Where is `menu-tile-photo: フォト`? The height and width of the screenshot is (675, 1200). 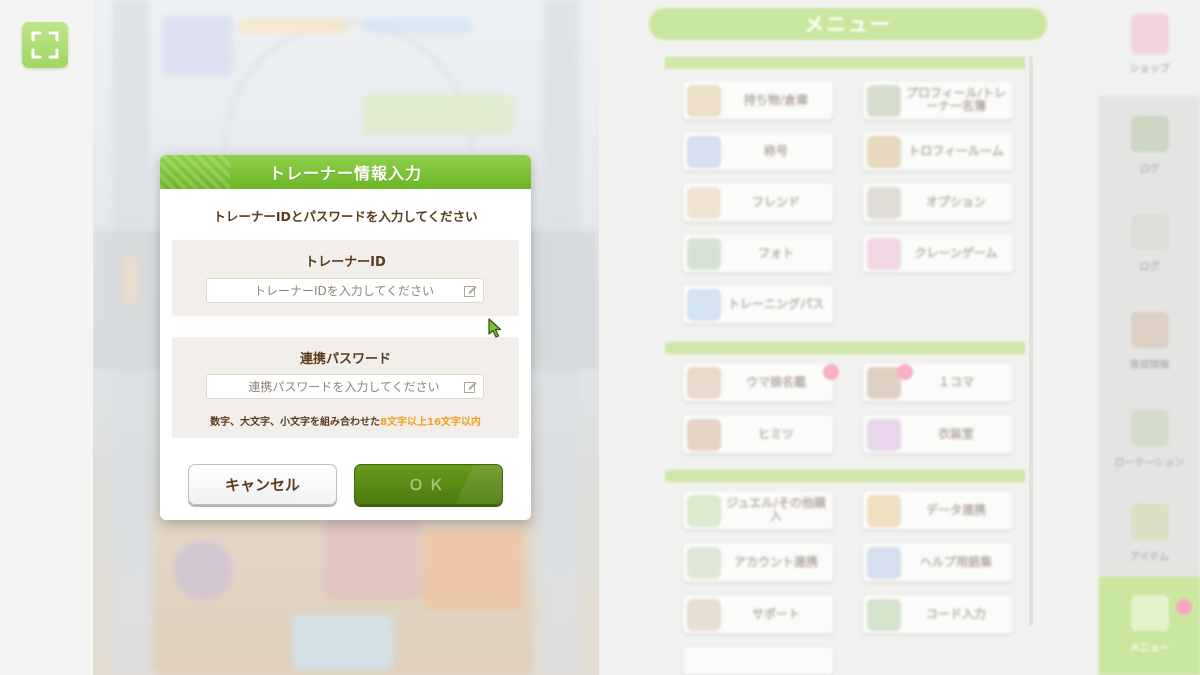 menu-tile-photo: フォト is located at coordinates (758, 253).